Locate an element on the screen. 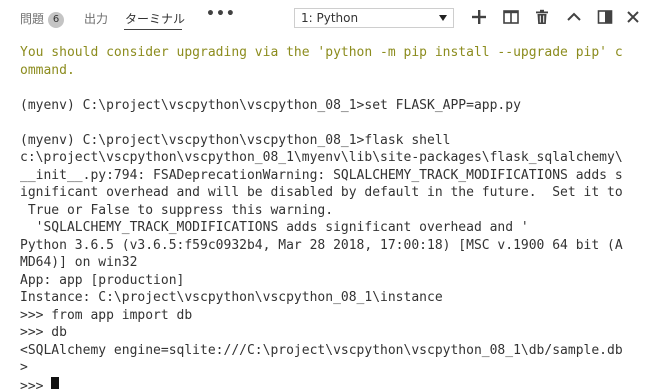  tab-output-label: 出力 is located at coordinates (96, 19).